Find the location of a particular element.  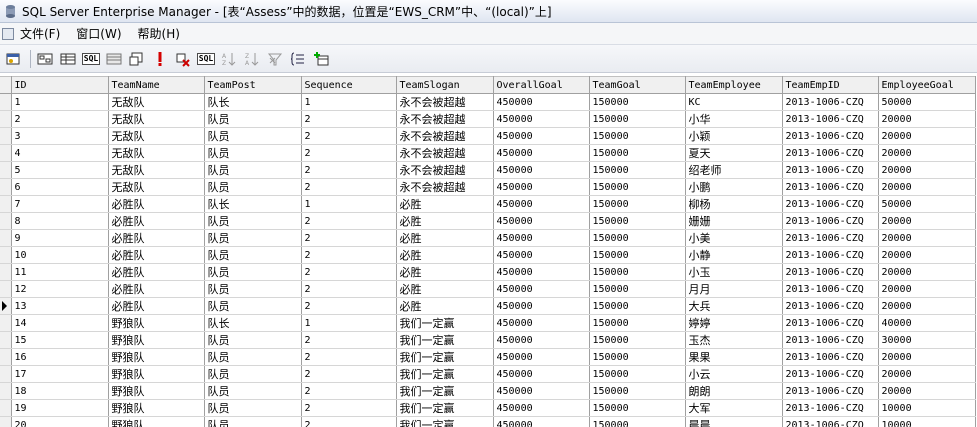

cell-teamemployee: 婷婷 is located at coordinates (734, 323).